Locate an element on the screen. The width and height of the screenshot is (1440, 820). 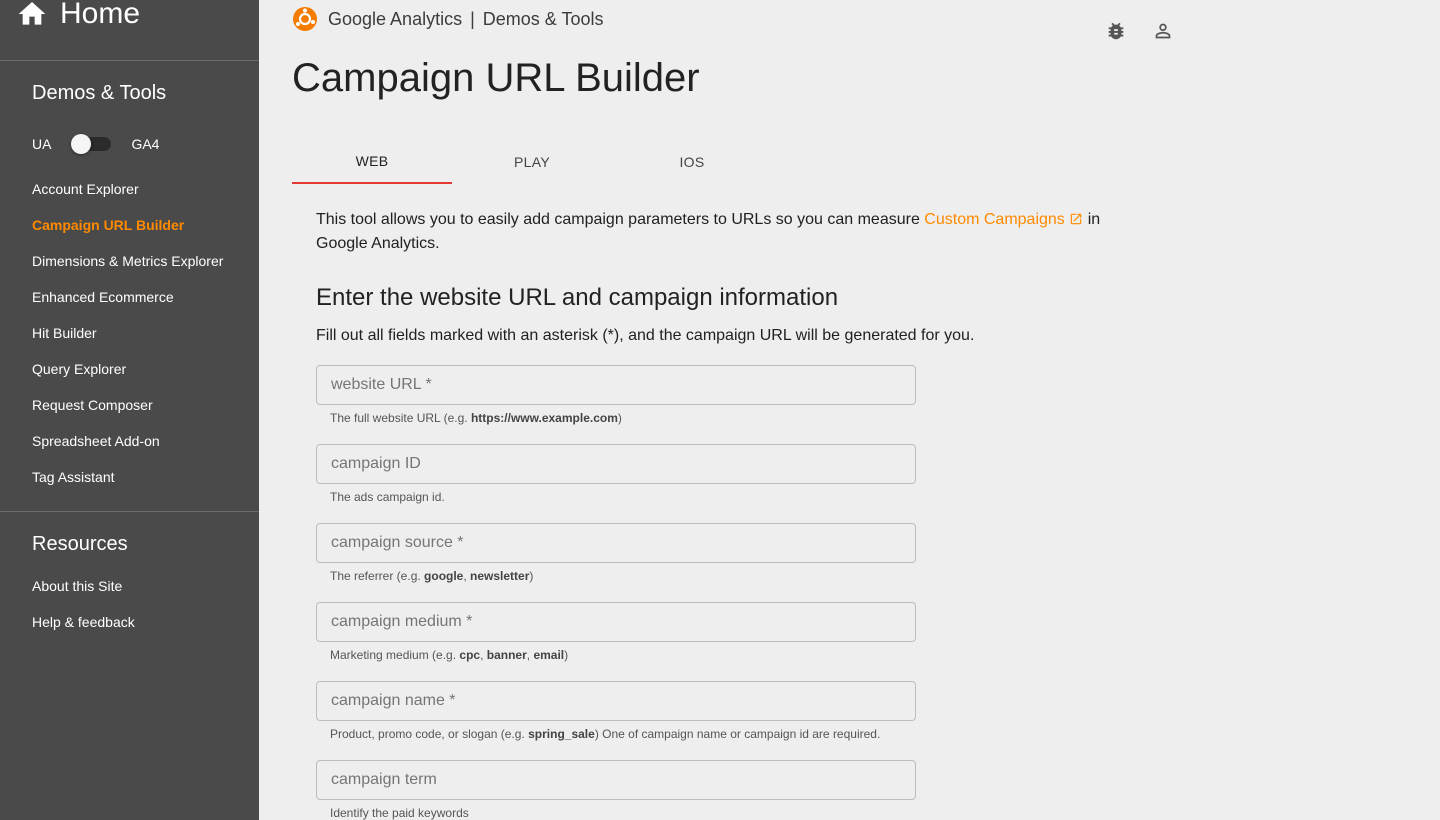
tab-play: PLAY is located at coordinates (532, 162).